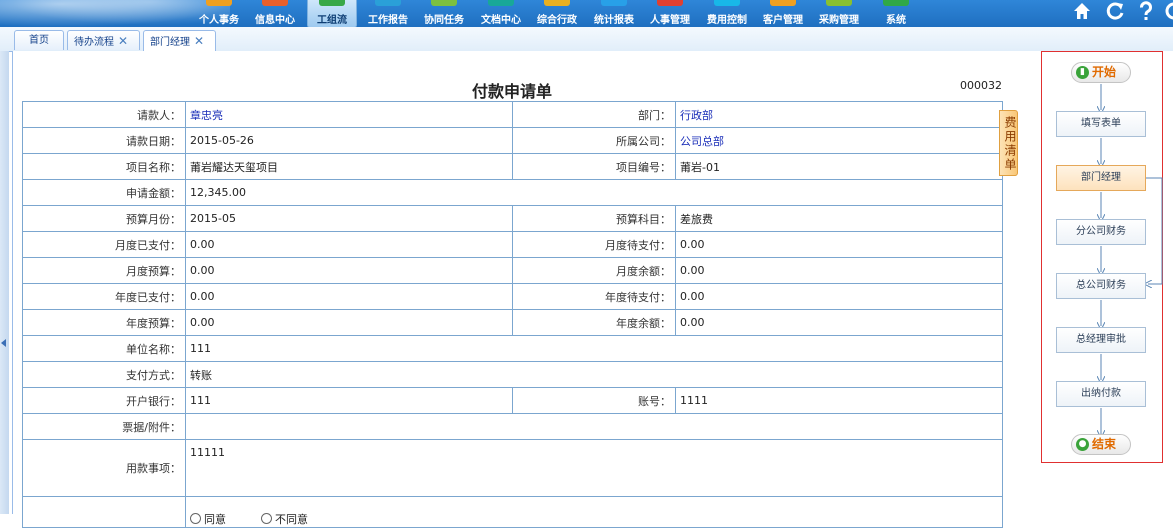 The image size is (1173, 528). I want to click on flow-node-gm-approval: 总经理审批, so click(1101, 340).